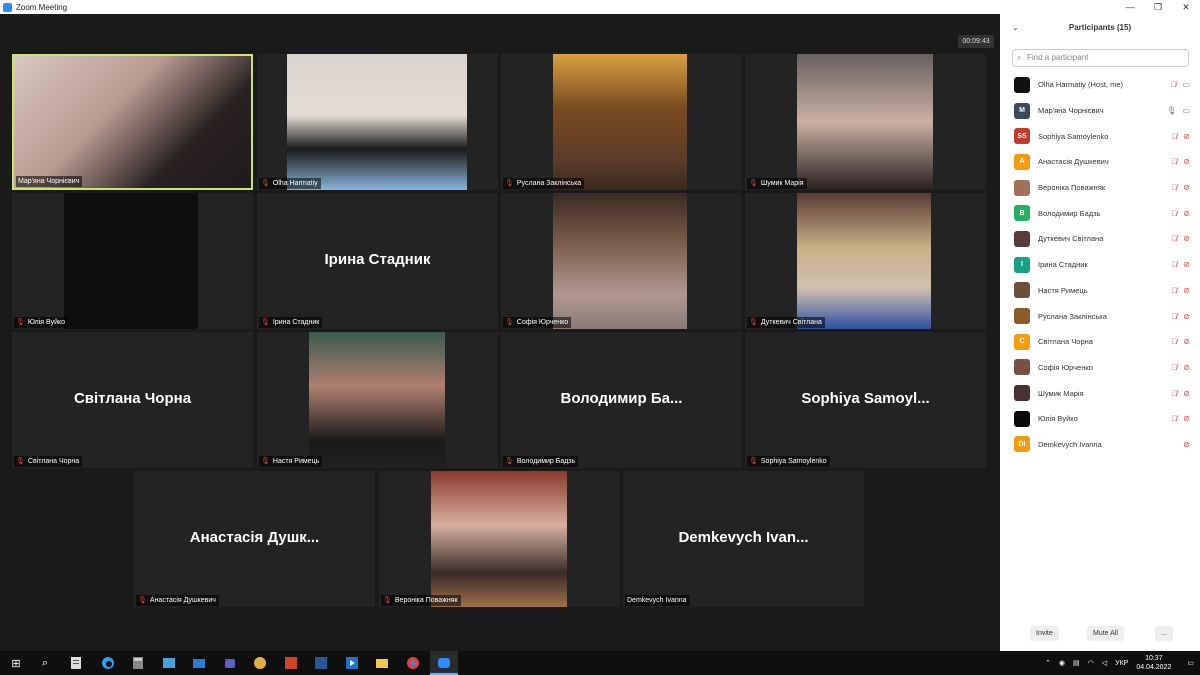 The image size is (1200, 675). Describe the element at coordinates (1022, 444) in the screenshot. I see `avatar: DI` at that location.